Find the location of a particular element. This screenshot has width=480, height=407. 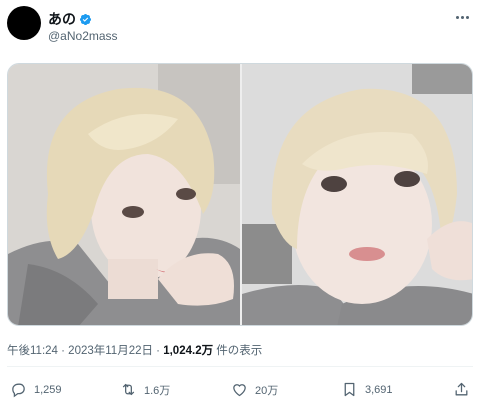

bookmark-count: 3,691 is located at coordinates (379, 389).